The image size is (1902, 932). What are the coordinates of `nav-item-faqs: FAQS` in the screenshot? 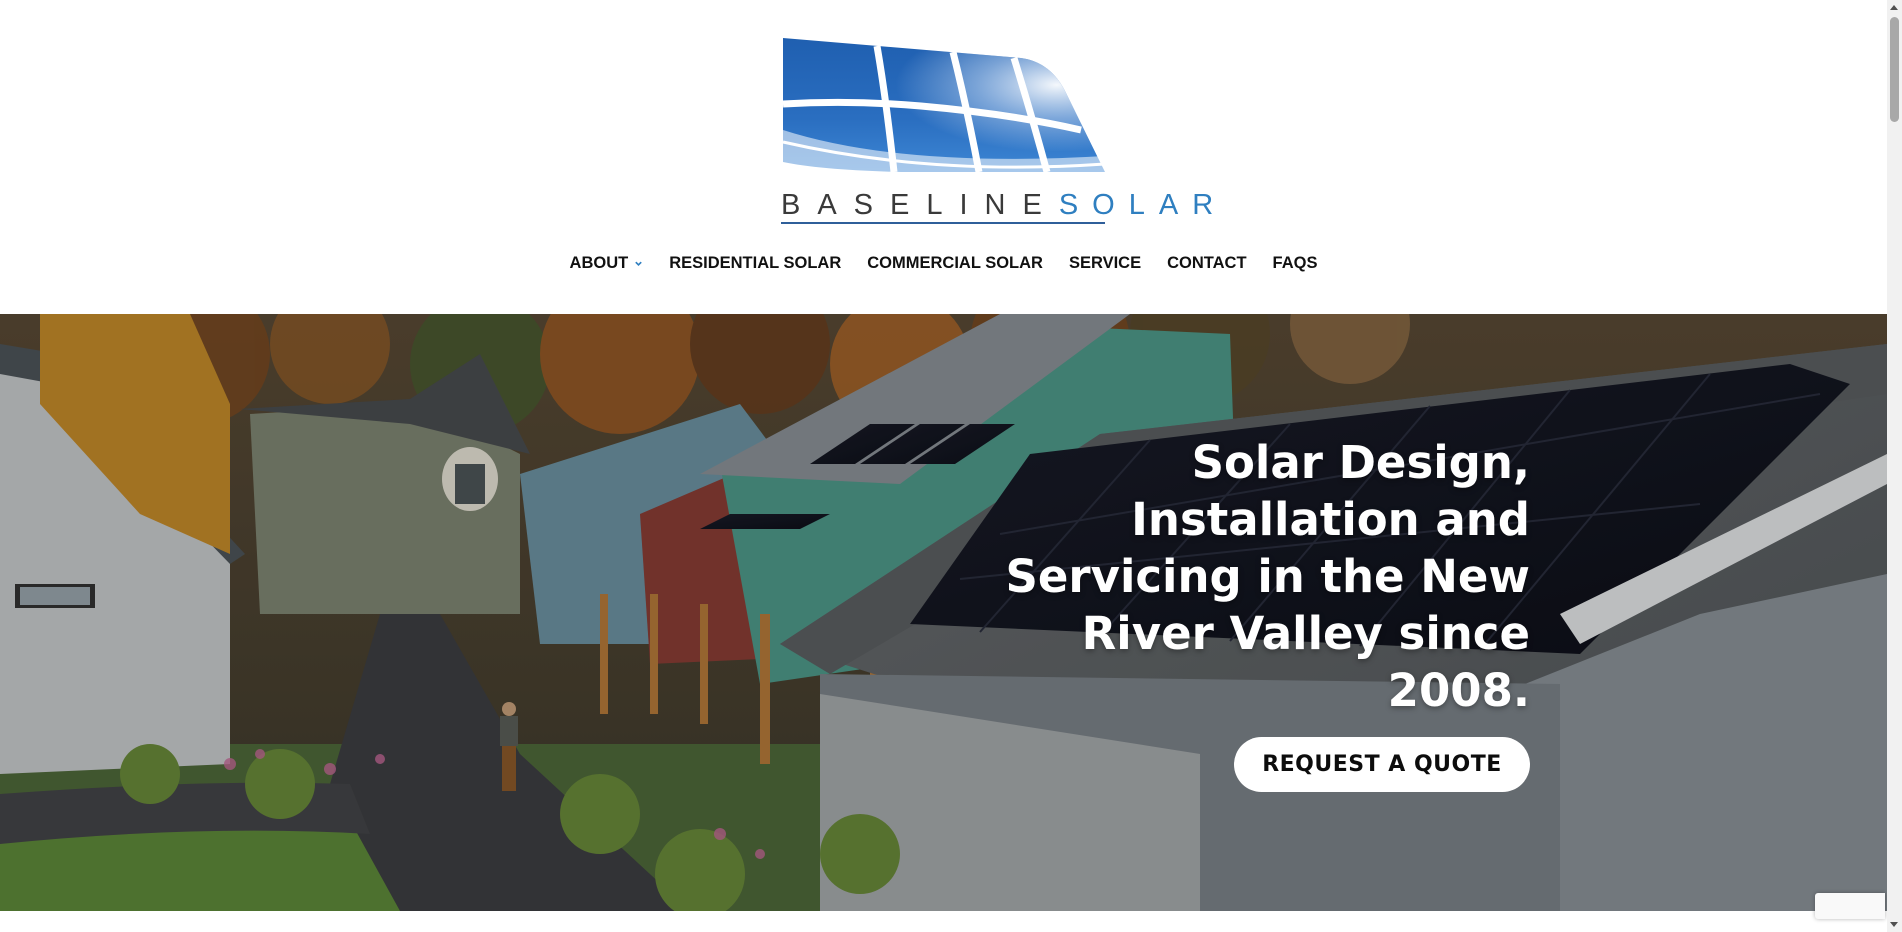 It's located at (1295, 263).